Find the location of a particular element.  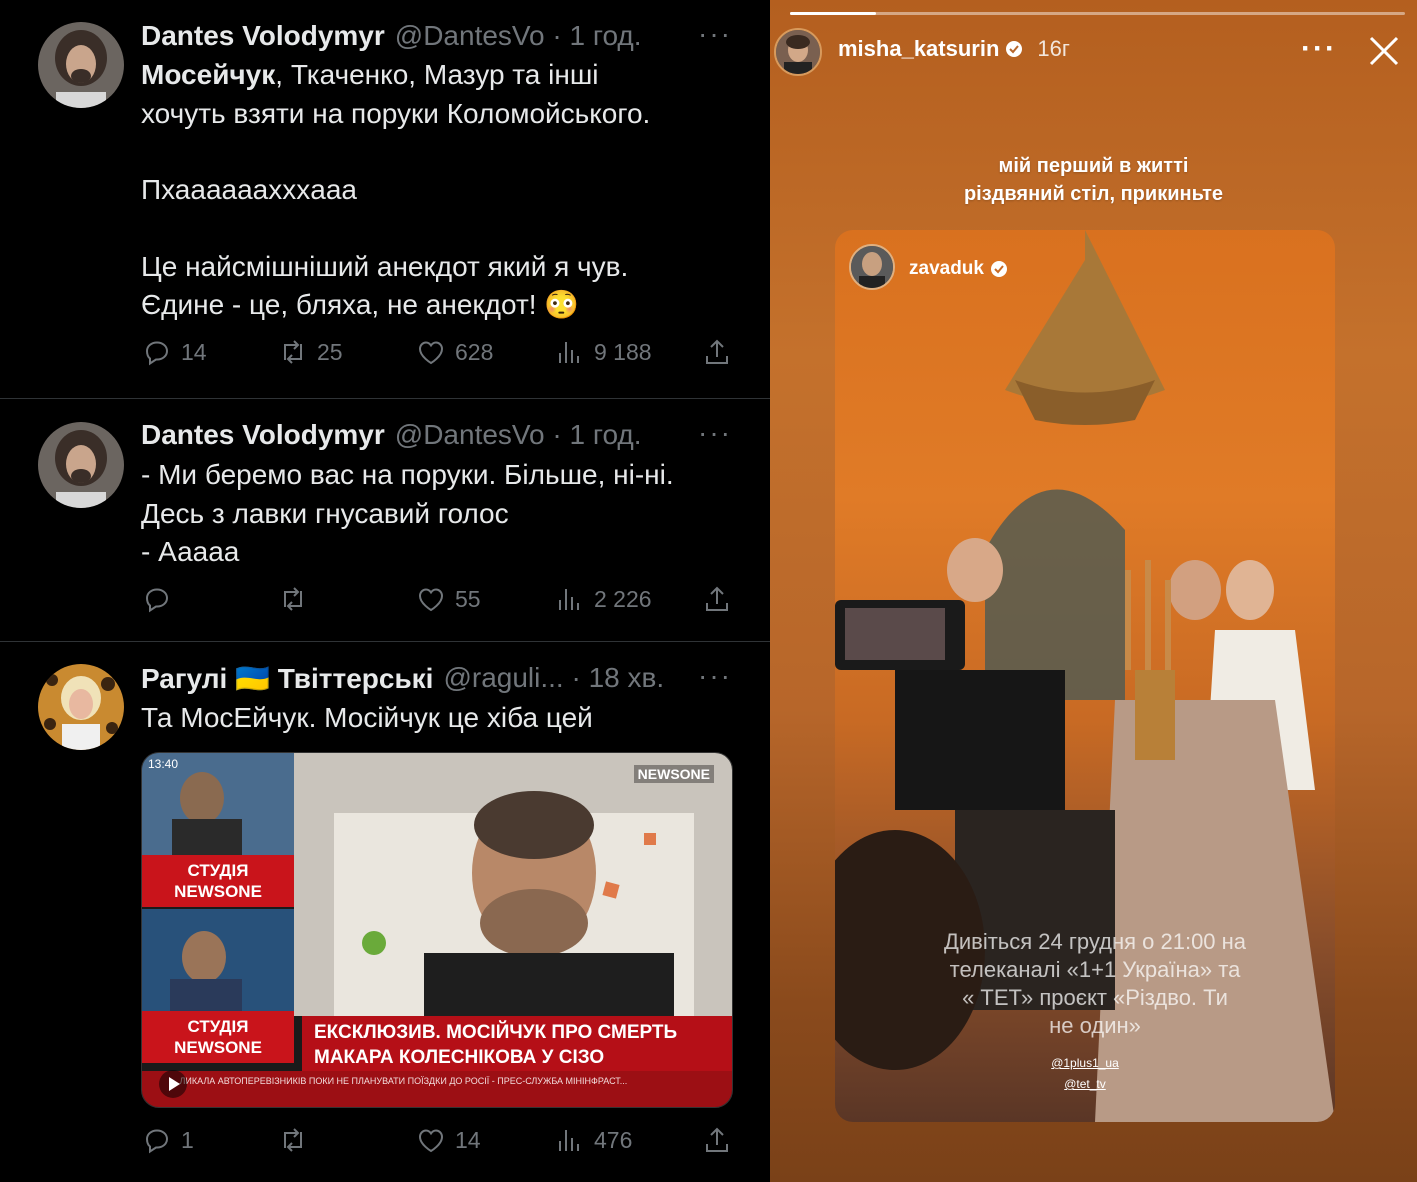

tweet-actions: 55 2 226 is located at coordinates (441, 601).